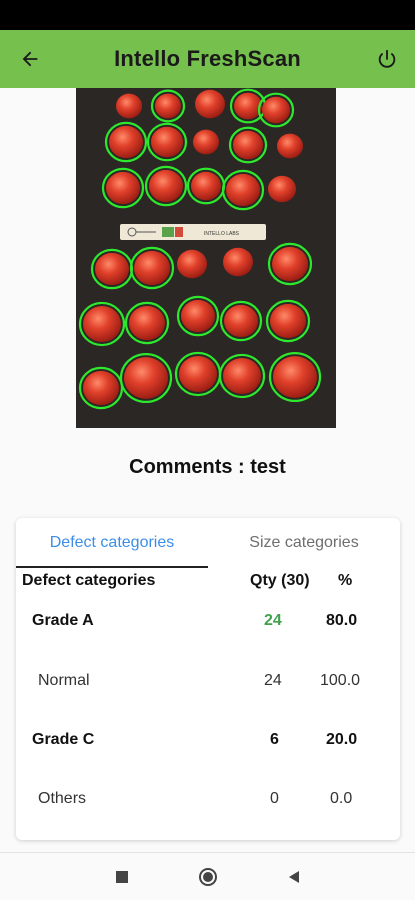  I want to click on power-button, so click(387, 59).